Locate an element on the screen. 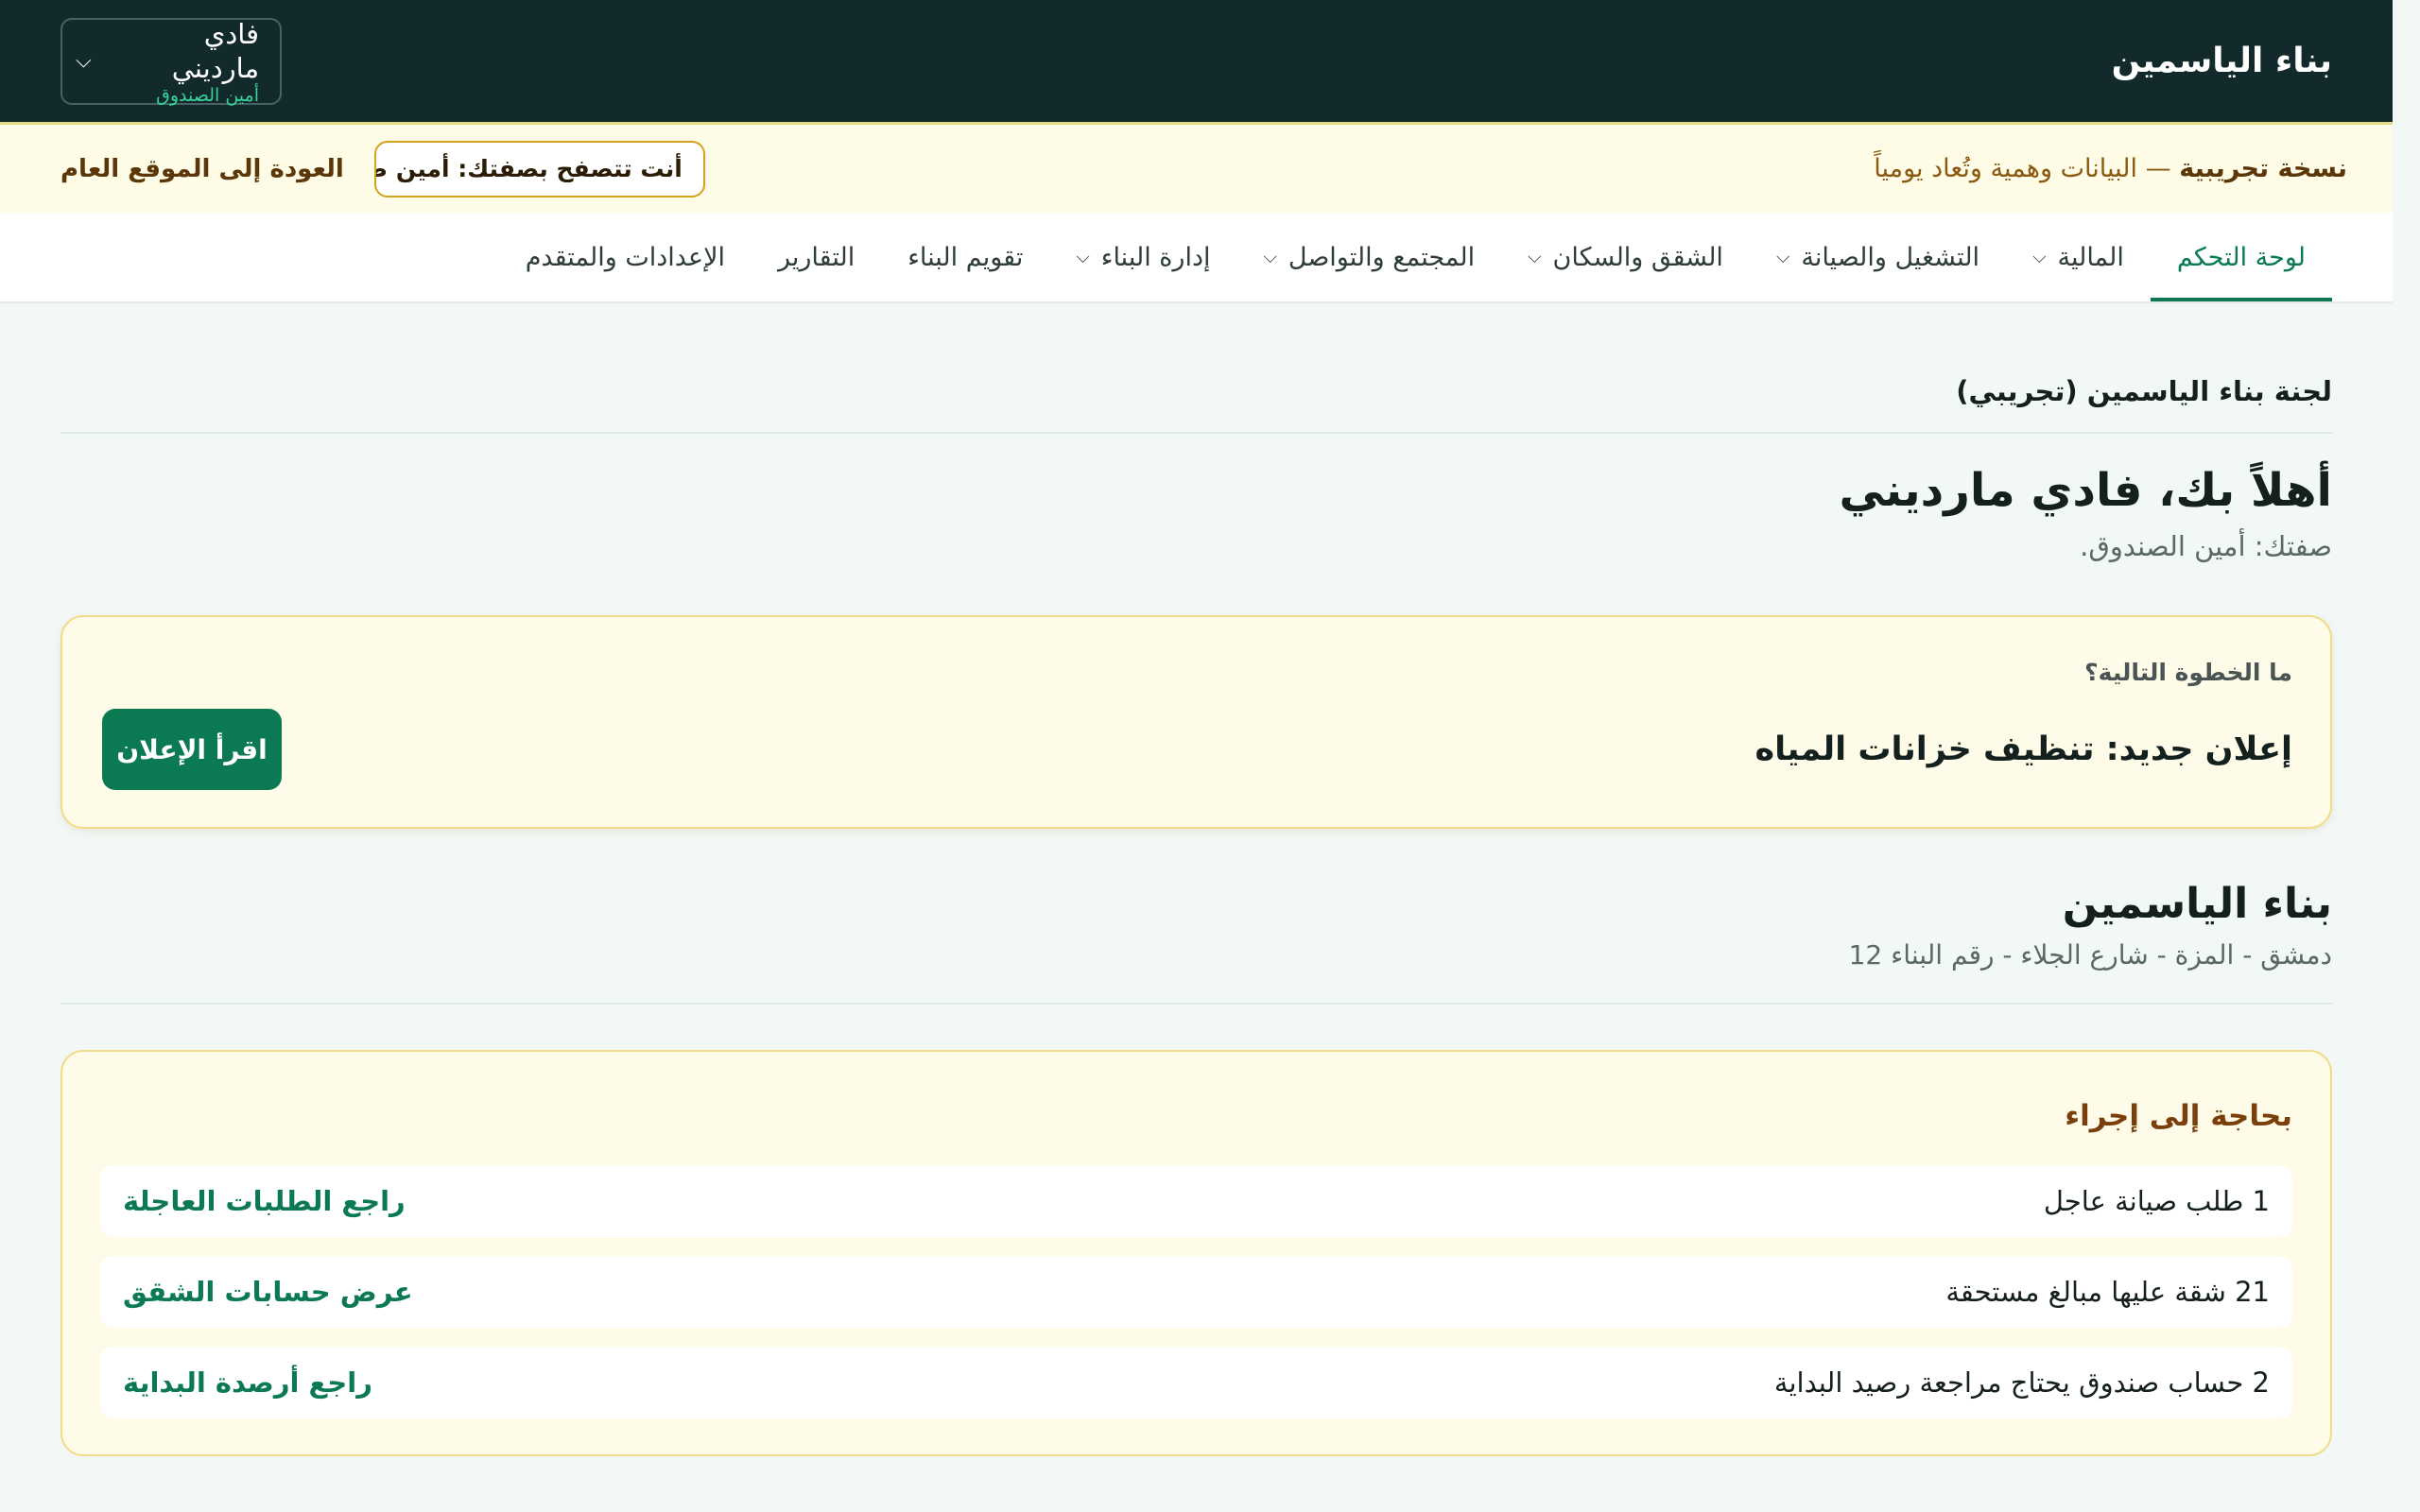 The width and height of the screenshot is (2420, 1512). next-step-label: ما الخطوة التالية؟ is located at coordinates (2188, 672).